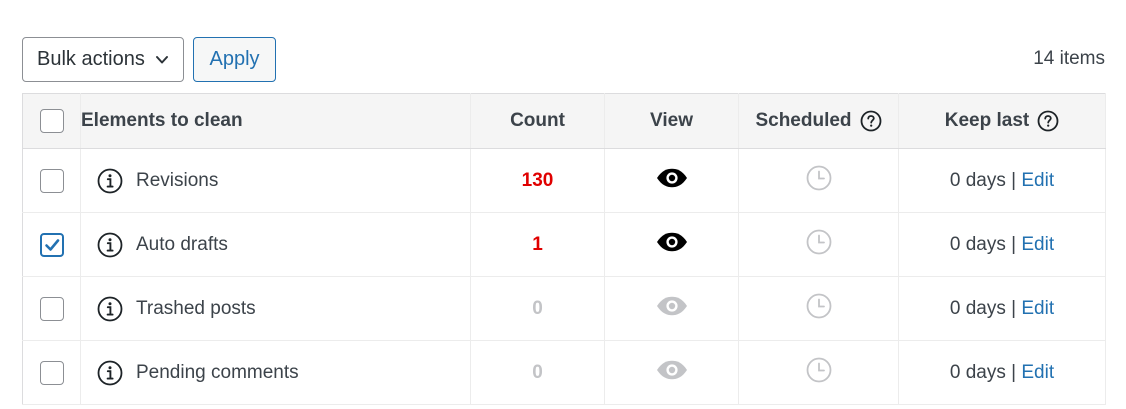  I want to click on element-name: Auto drafts, so click(182, 244).